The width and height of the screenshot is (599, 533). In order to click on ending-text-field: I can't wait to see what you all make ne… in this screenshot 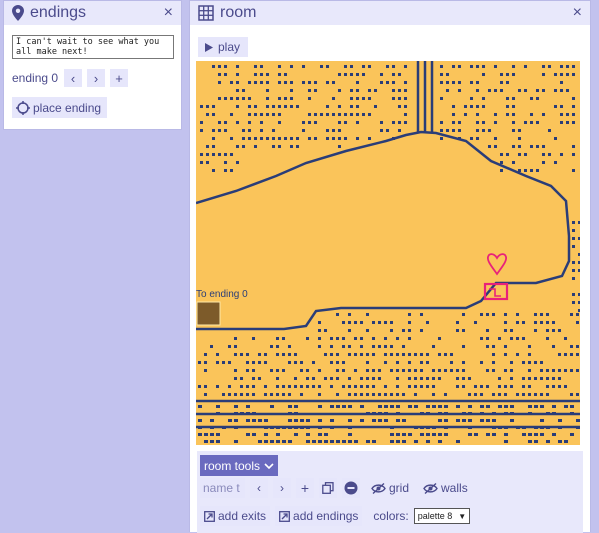, I will do `click(93, 47)`.